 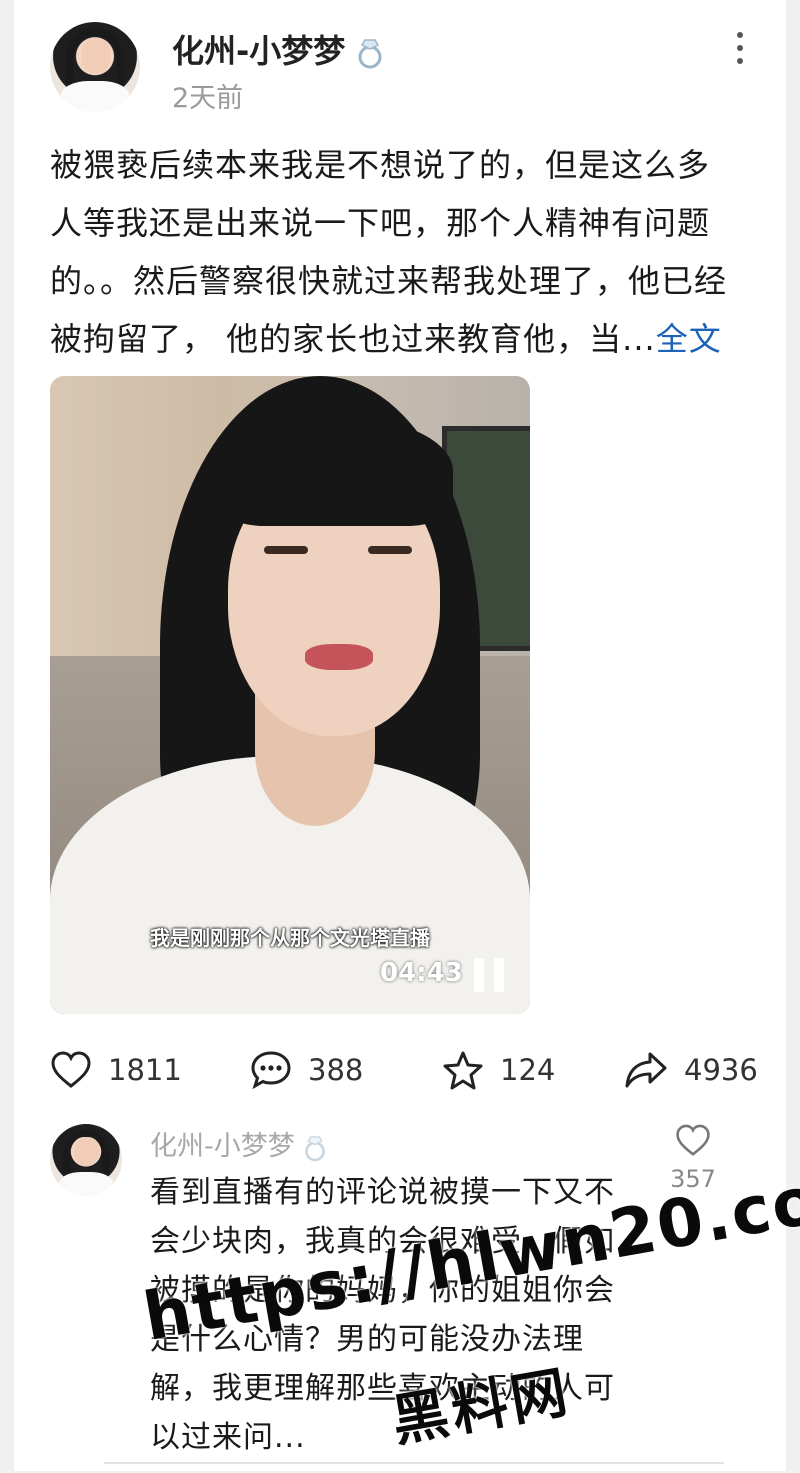 I want to click on share-arrow-icon, so click(x=646, y=1070).